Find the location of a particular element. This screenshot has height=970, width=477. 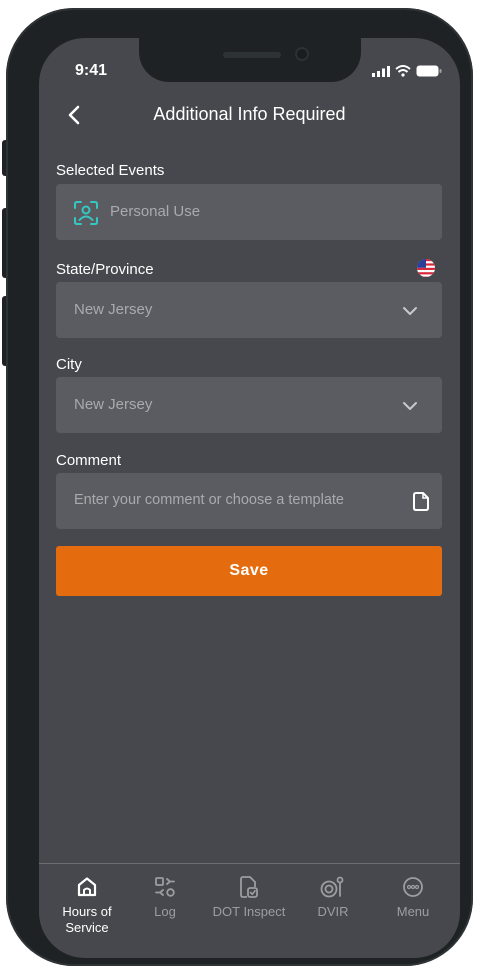

personal-use-icon is located at coordinates (86, 213).